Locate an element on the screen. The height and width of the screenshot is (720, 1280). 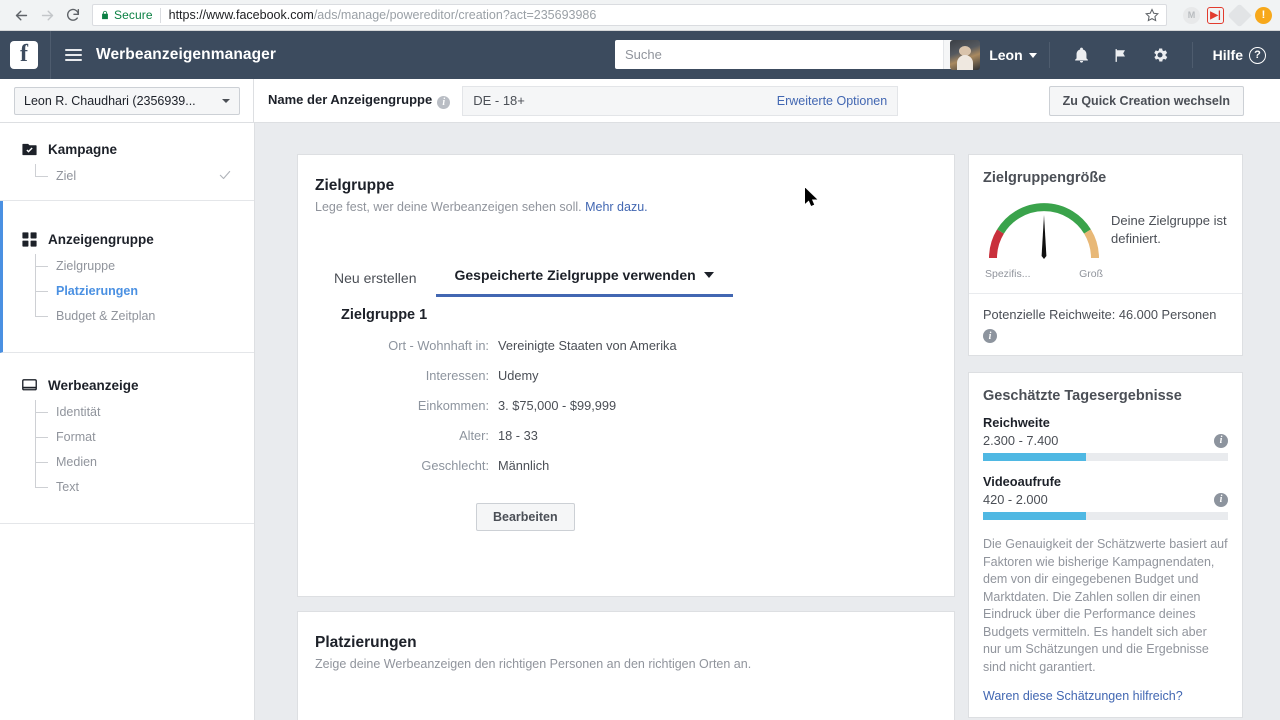
sidebar-item-ziel: Ziel is located at coordinates (144, 175).